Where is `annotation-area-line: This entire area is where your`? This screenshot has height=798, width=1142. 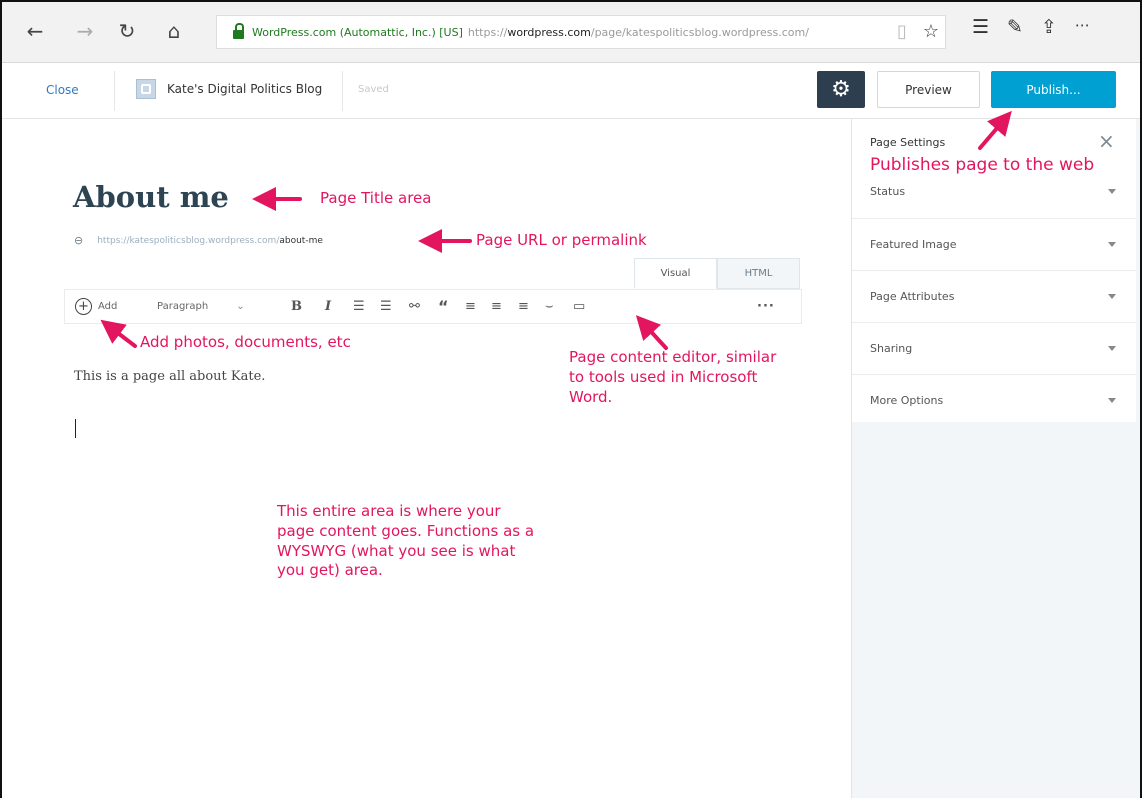 annotation-area-line: This entire area is where your is located at coordinates (389, 511).